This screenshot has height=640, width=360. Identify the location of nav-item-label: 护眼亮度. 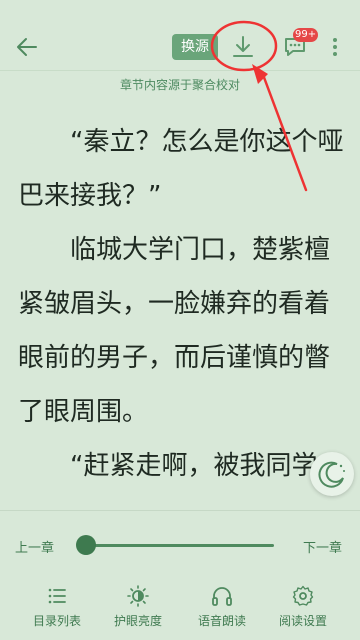
(137, 621).